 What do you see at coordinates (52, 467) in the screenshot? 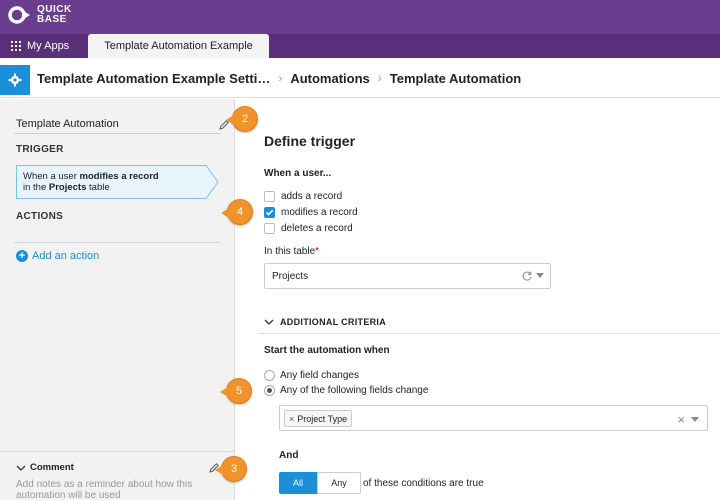
I see `comment-heading: Comment` at bounding box center [52, 467].